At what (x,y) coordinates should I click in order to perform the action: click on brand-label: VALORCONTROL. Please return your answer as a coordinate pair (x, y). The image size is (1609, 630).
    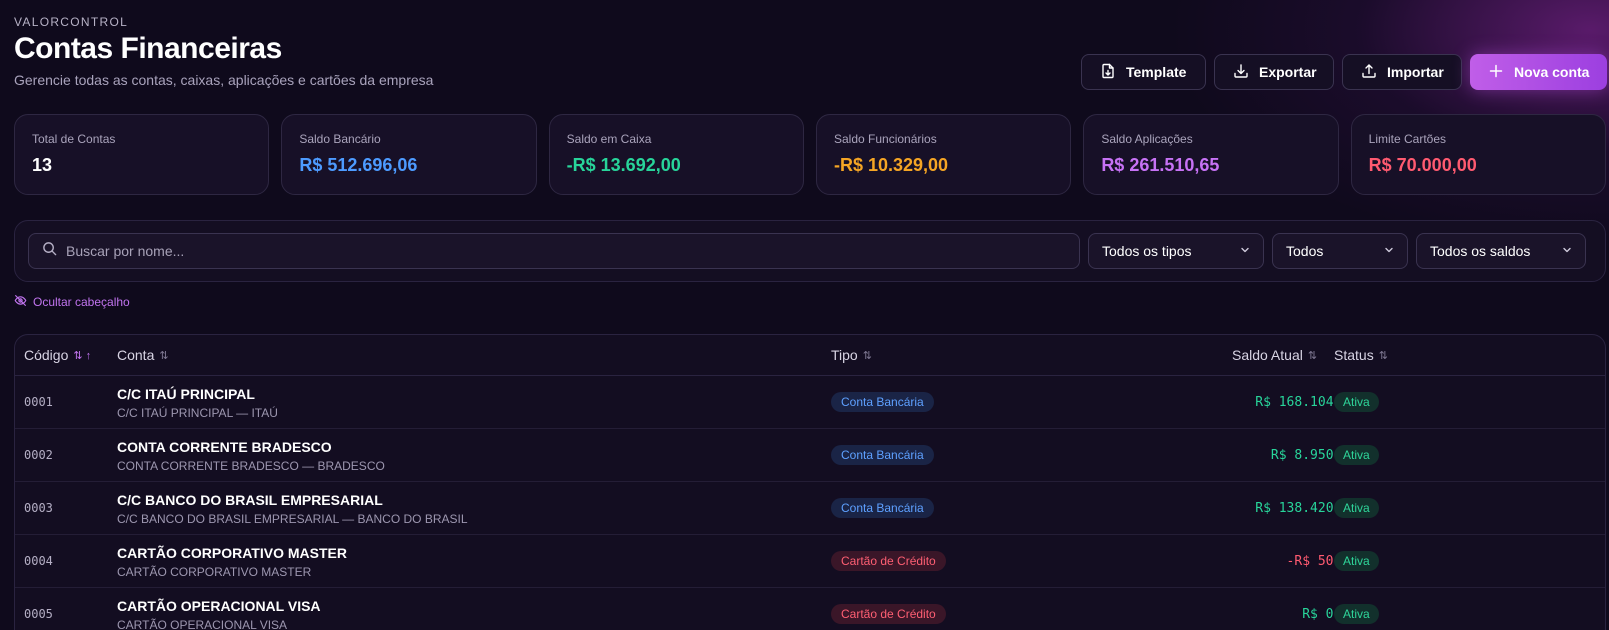
    Looking at the image, I should click on (71, 22).